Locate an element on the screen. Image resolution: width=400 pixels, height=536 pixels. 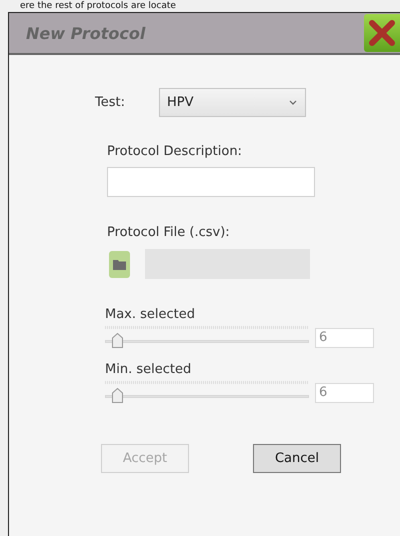
folder-icon is located at coordinates (119, 264).